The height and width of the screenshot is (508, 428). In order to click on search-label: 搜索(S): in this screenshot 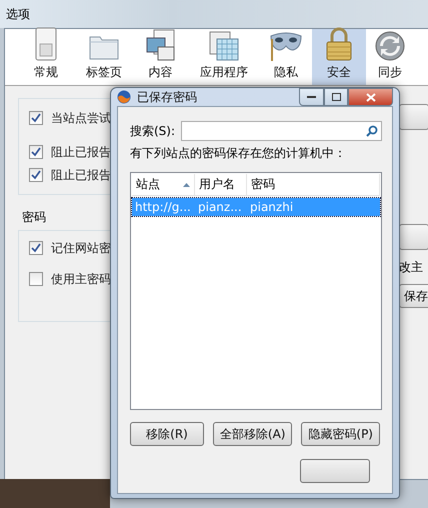, I will do `click(153, 131)`.